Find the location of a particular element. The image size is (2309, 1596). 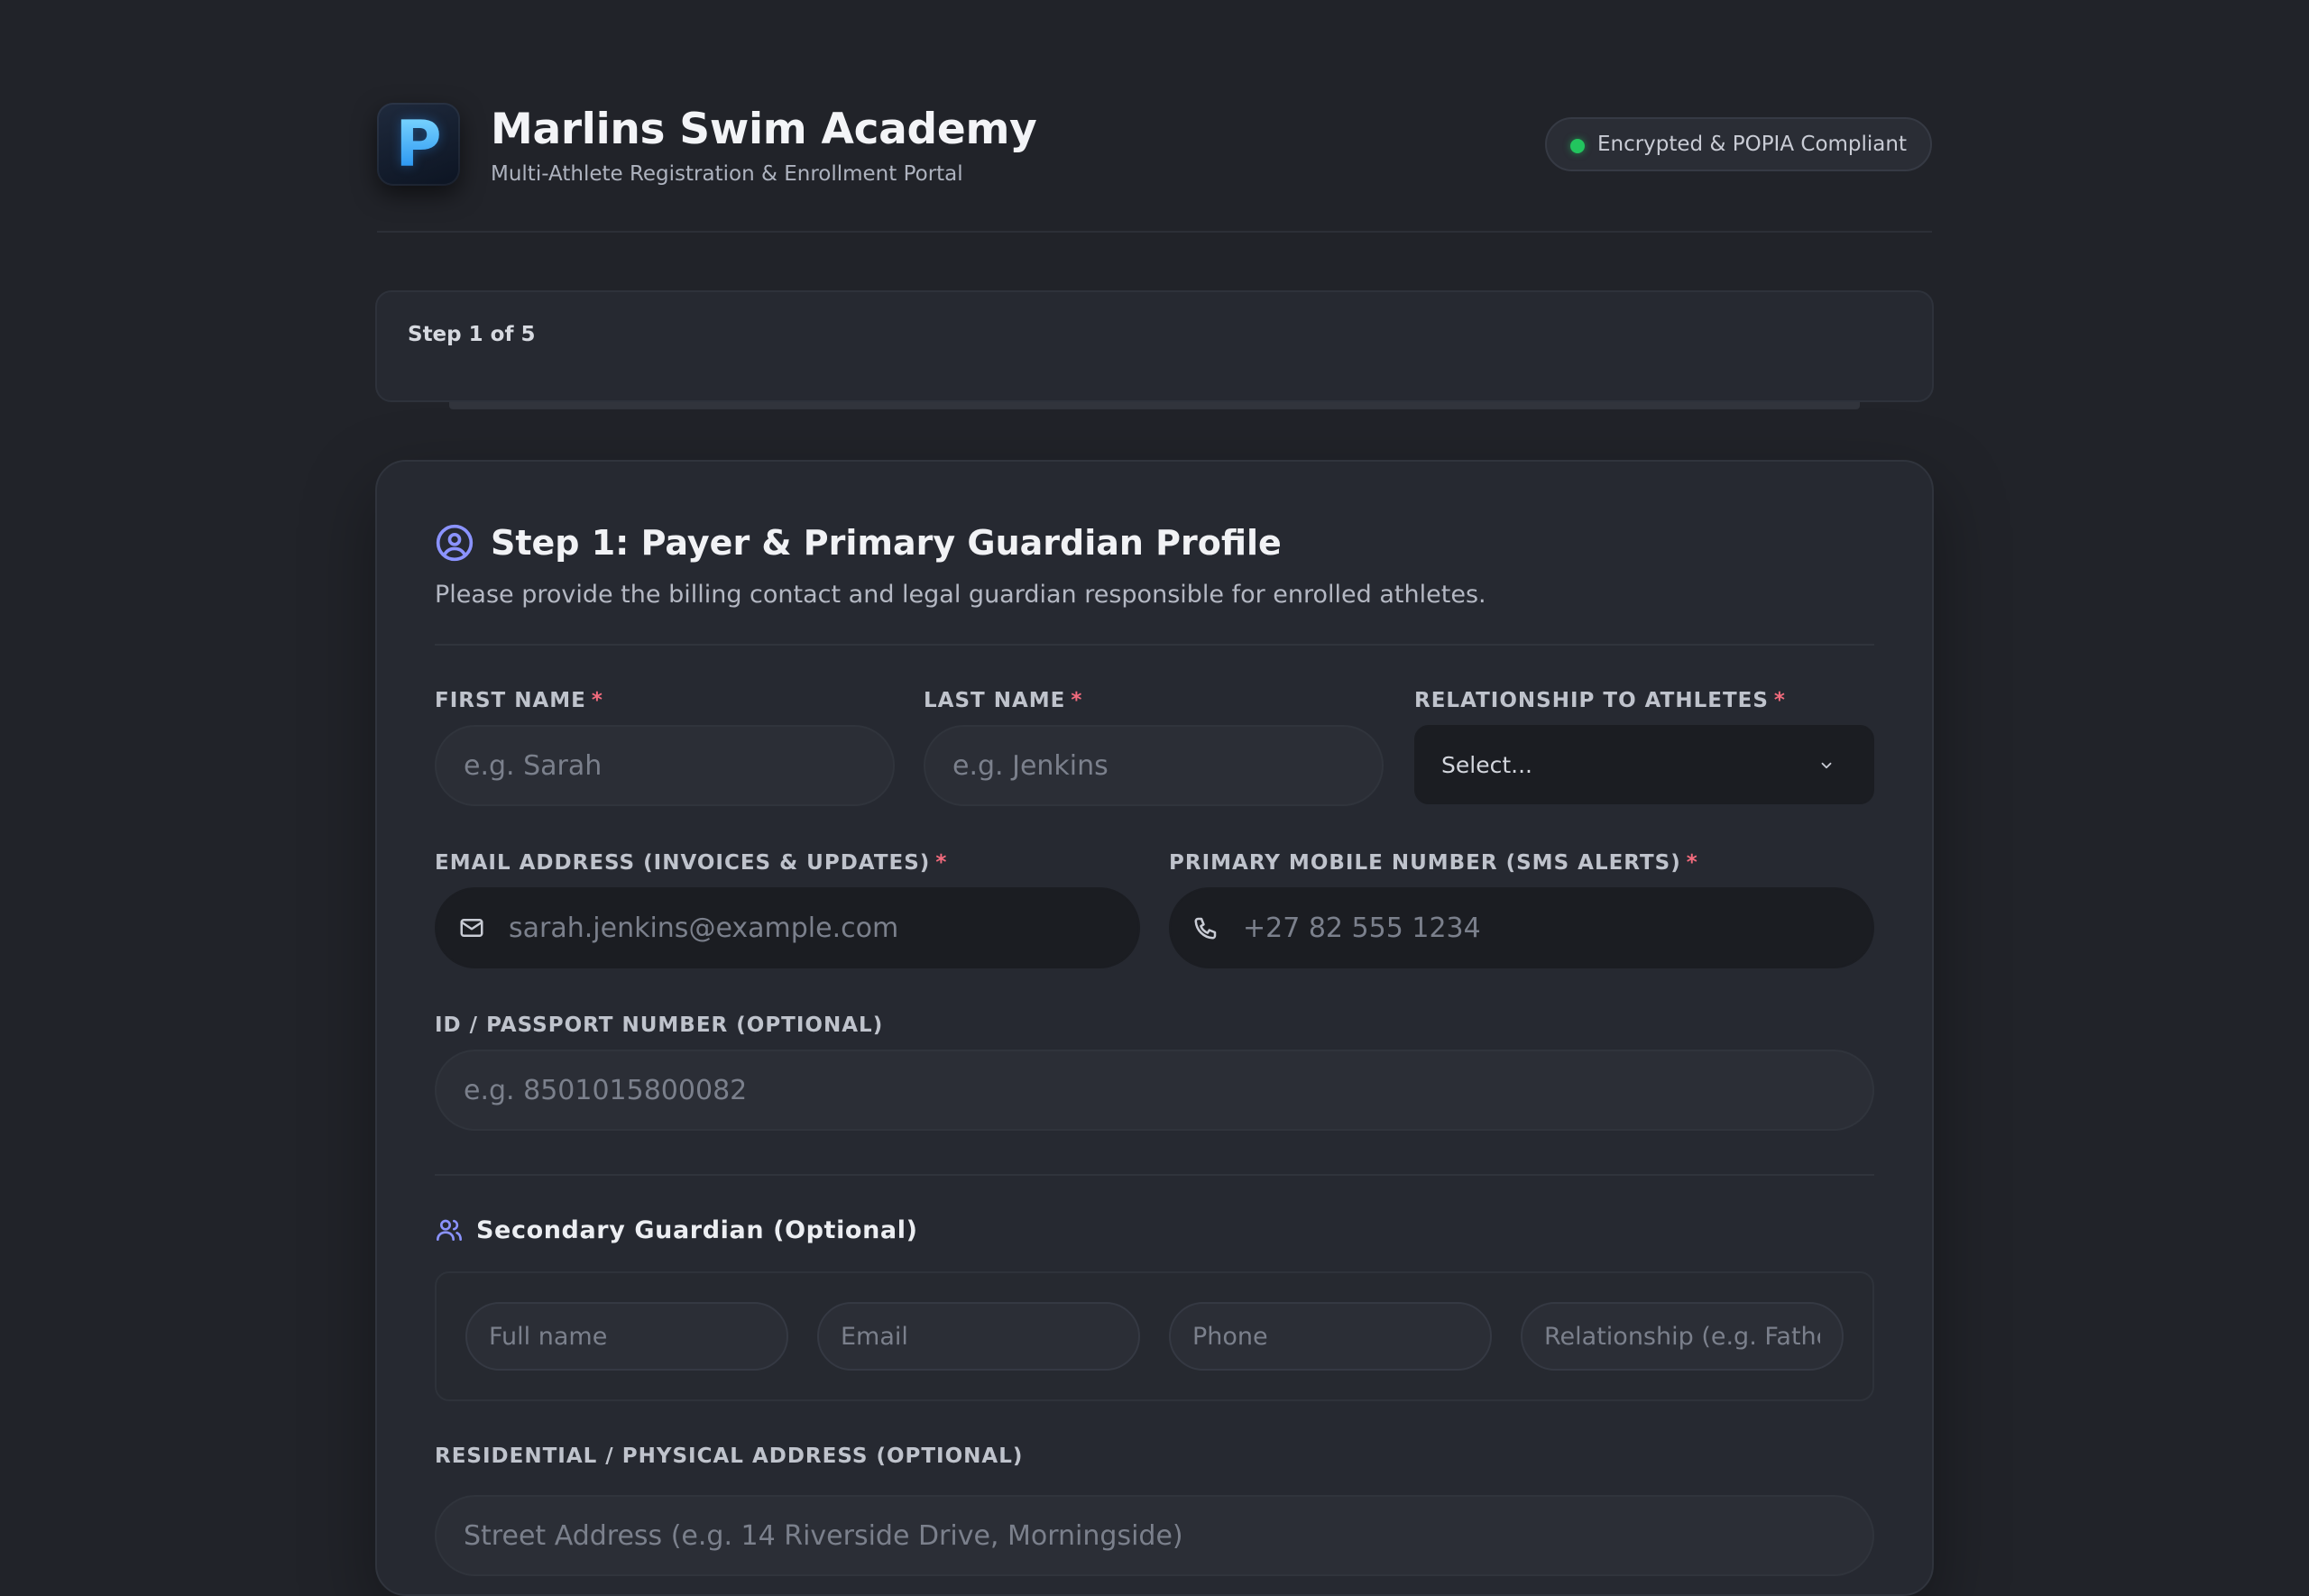

first-name-label: First Name * is located at coordinates (519, 701).